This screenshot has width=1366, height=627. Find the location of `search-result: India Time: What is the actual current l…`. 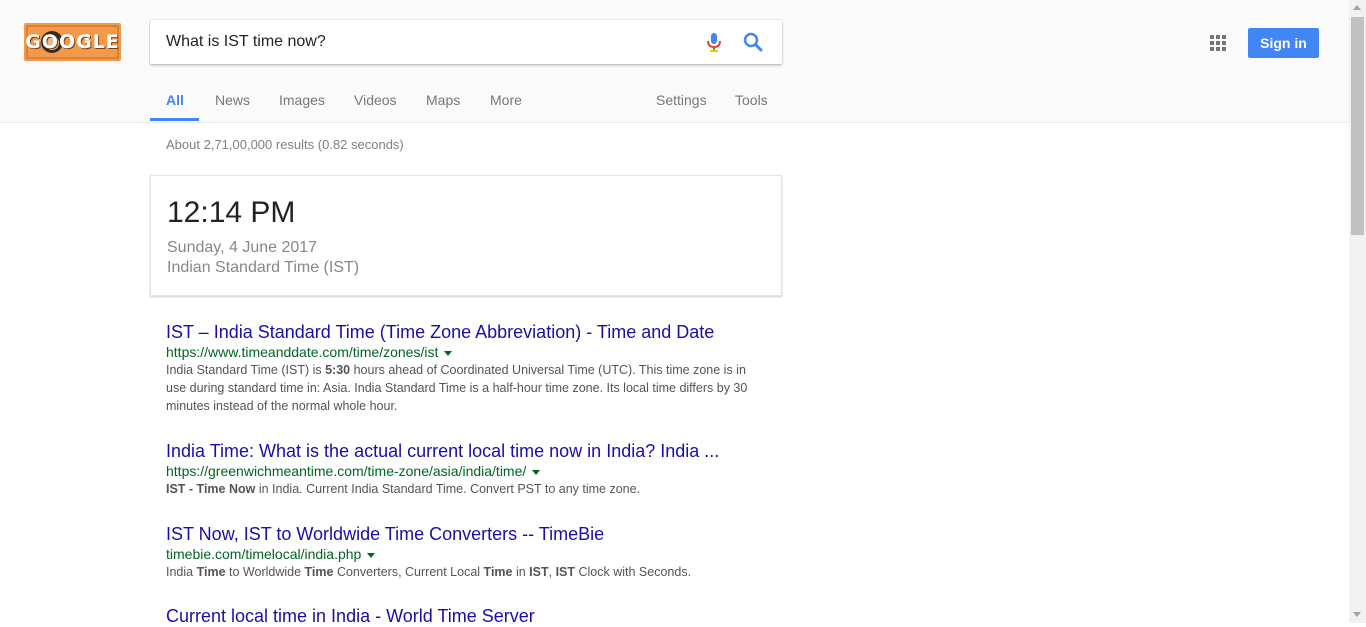

search-result: India Time: What is the actual current l… is located at coordinates (466, 469).